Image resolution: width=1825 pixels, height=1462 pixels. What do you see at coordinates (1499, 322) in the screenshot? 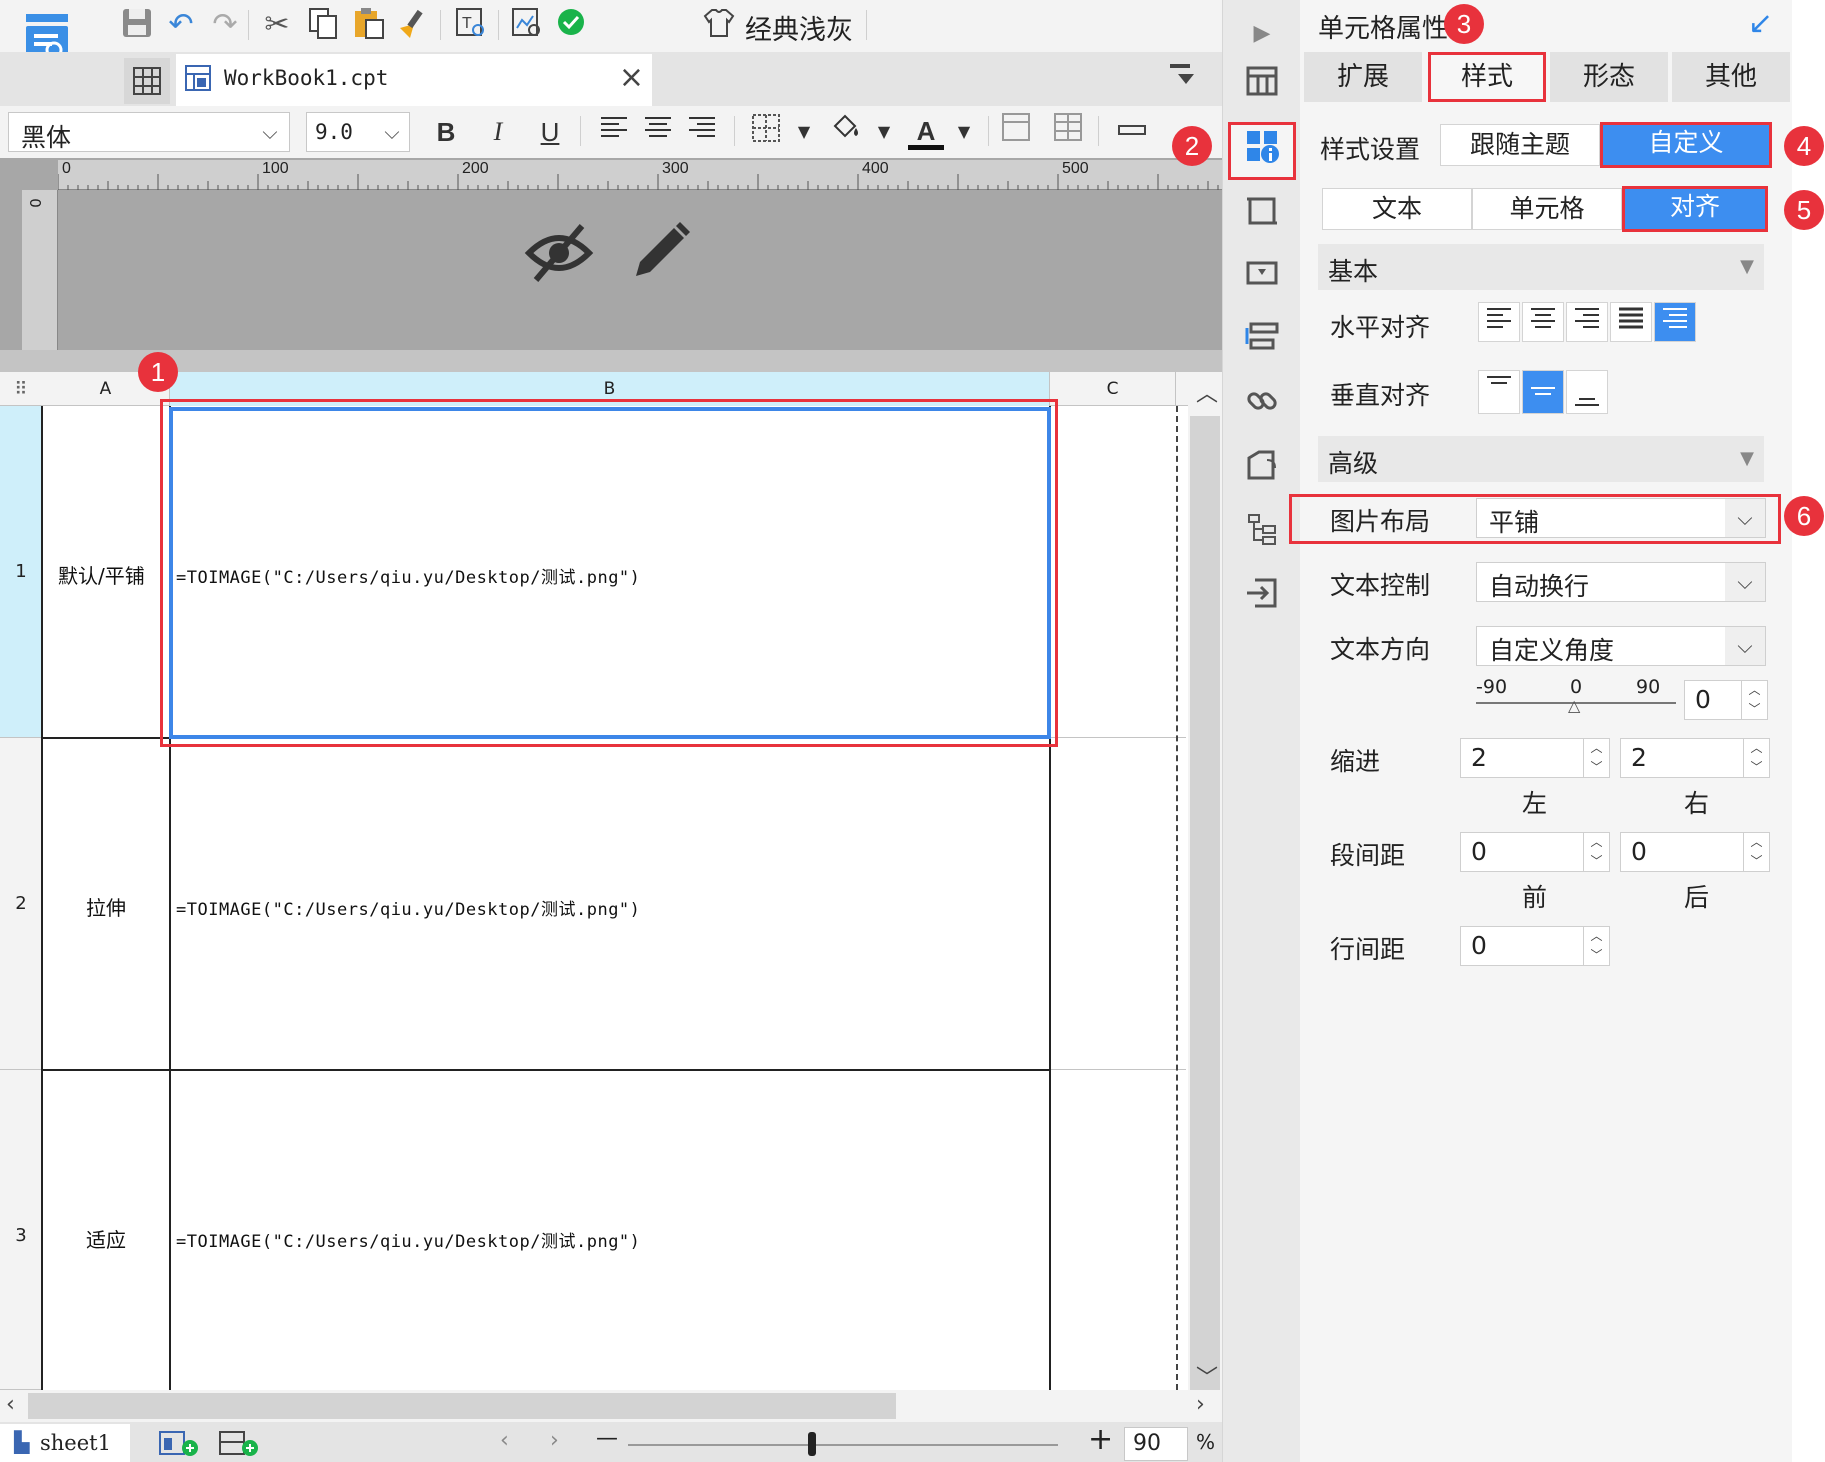
I see `h-align-left-button` at bounding box center [1499, 322].